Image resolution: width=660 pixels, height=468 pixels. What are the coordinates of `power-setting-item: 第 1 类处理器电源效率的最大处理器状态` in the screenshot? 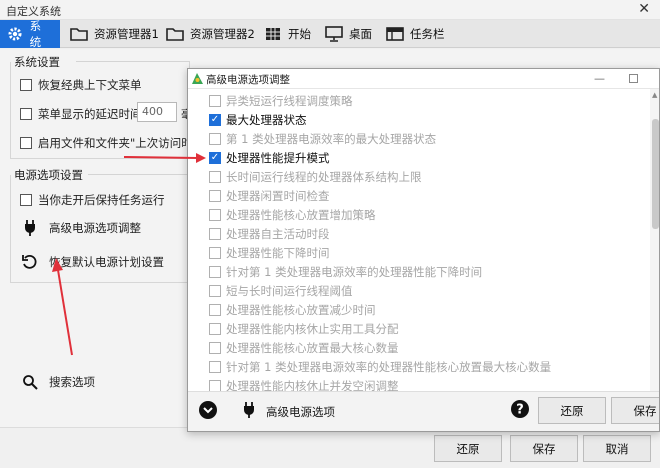 It's located at (322, 139).